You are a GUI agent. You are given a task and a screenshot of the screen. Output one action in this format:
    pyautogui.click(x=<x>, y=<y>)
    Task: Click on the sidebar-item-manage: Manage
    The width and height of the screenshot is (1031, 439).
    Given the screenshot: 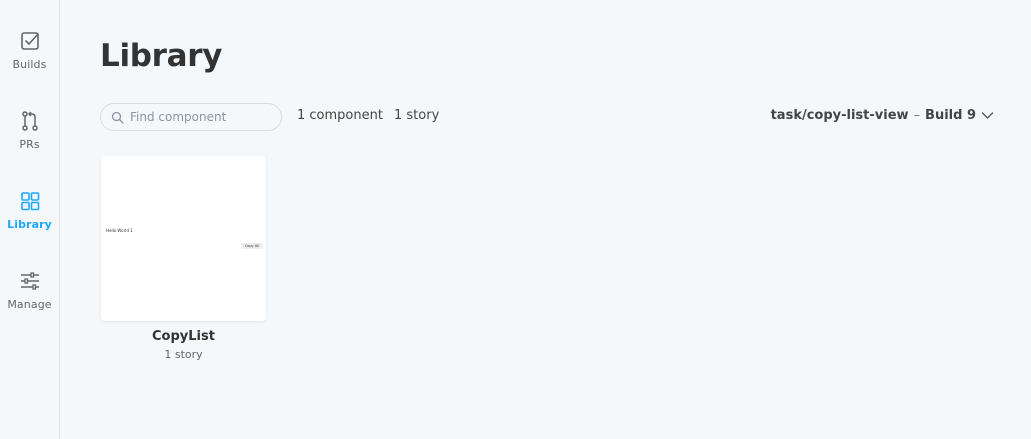 What is the action you would take?
    pyautogui.click(x=29, y=300)
    